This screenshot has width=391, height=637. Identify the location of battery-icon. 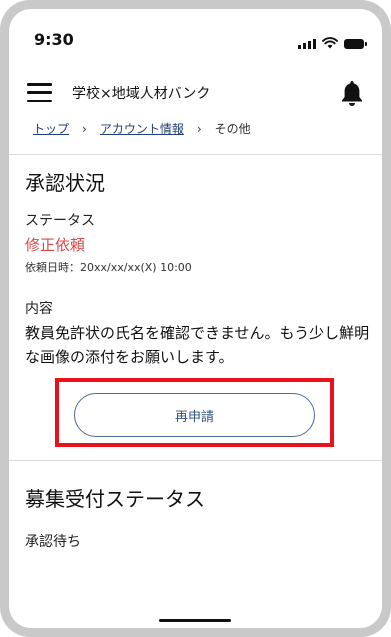
(355, 44).